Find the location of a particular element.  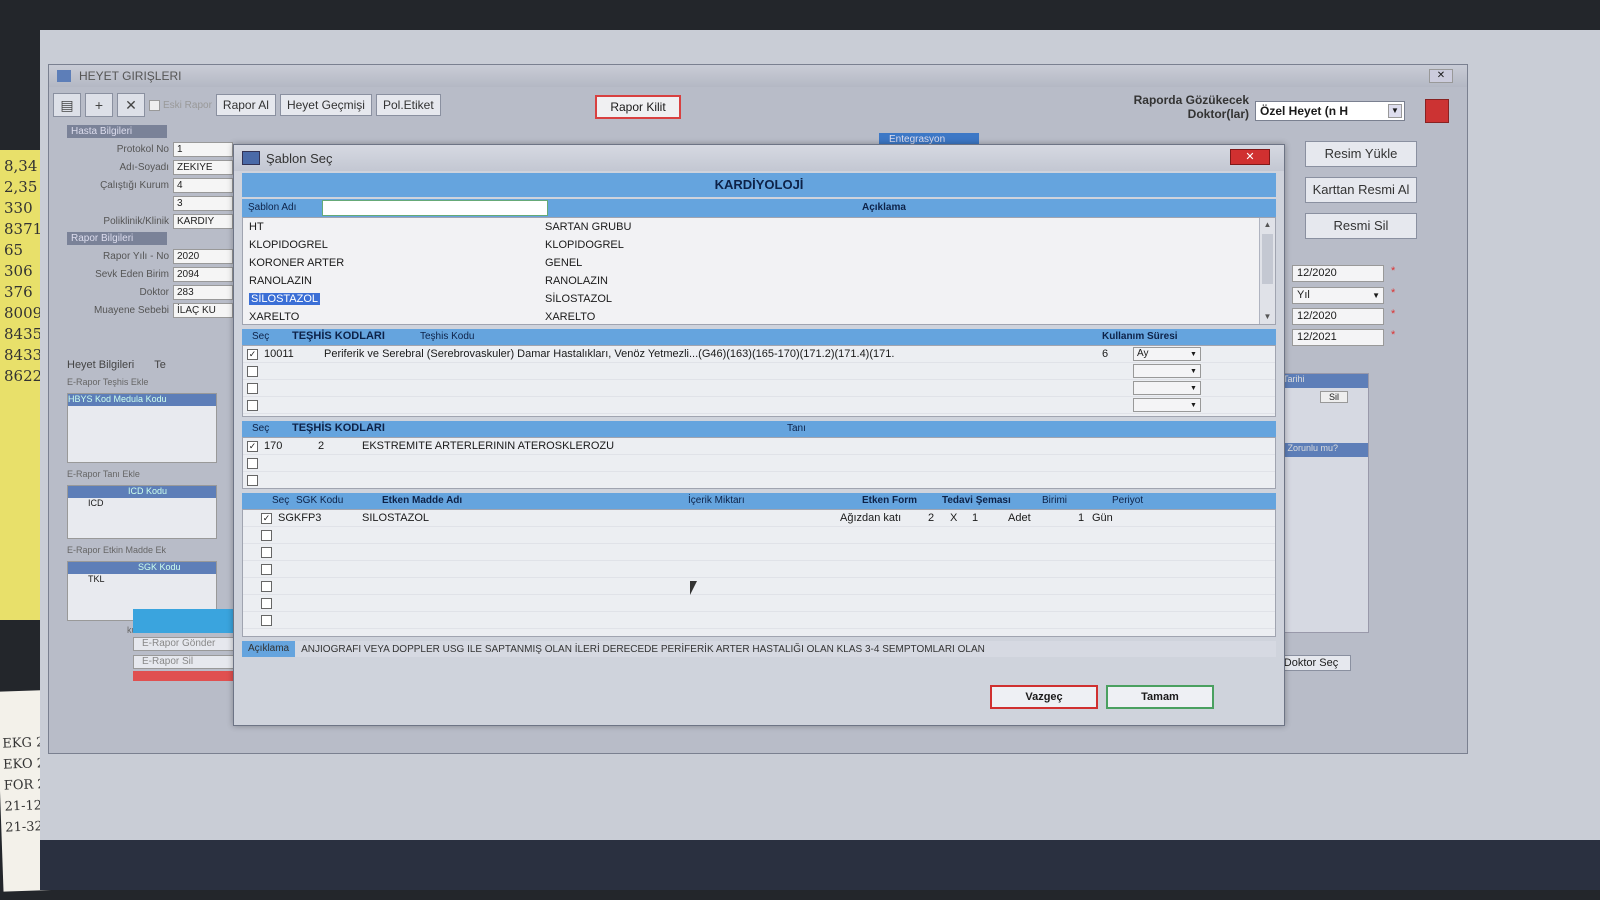

add-icon: + is located at coordinates (99, 105).